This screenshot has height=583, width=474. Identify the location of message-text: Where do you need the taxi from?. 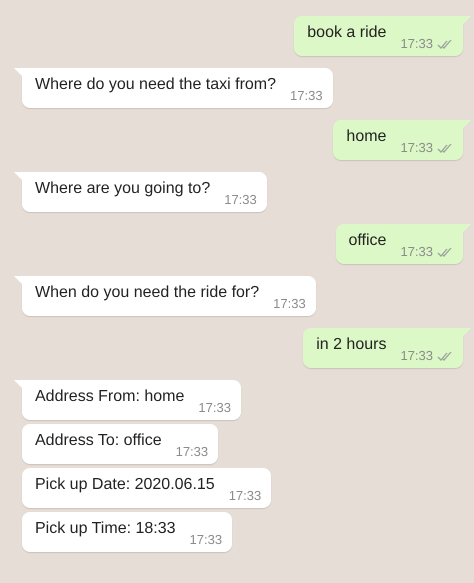
(155, 85).